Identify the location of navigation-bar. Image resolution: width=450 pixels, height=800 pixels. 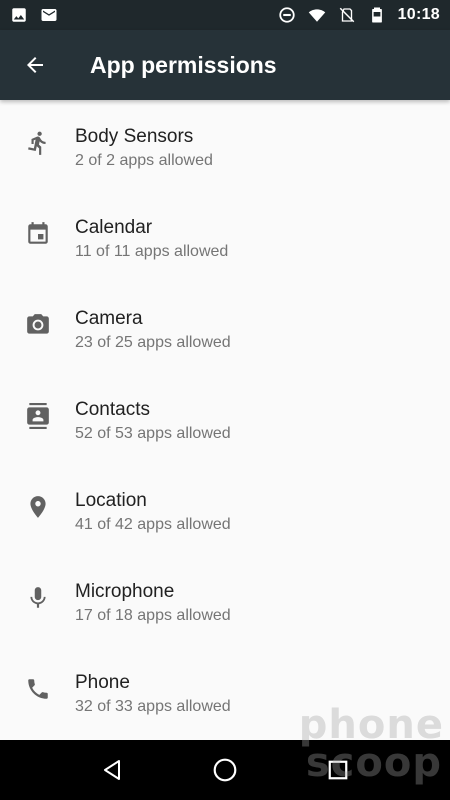
(225, 770).